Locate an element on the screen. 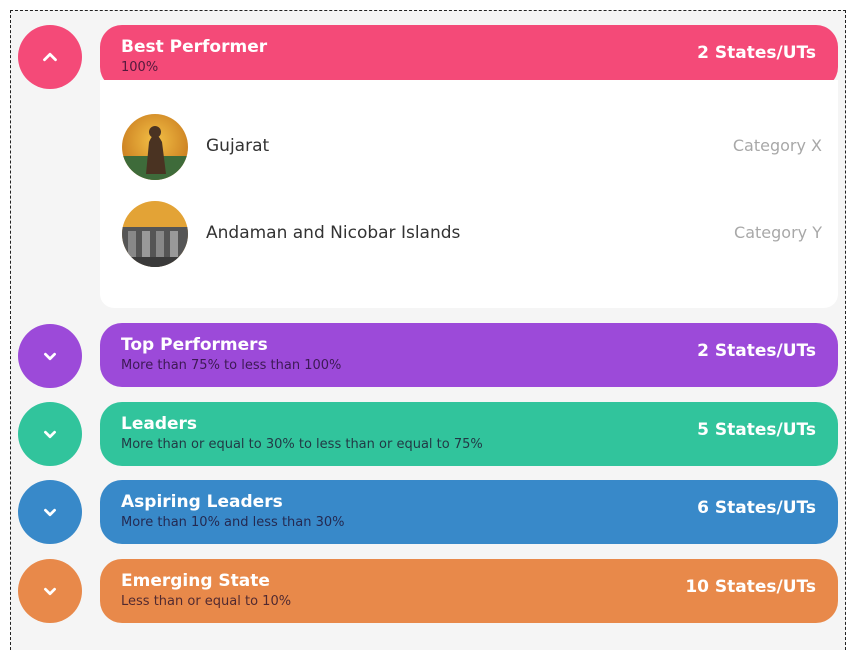 The width and height of the screenshot is (853, 650). expand-toggle-emerging is located at coordinates (50, 591).